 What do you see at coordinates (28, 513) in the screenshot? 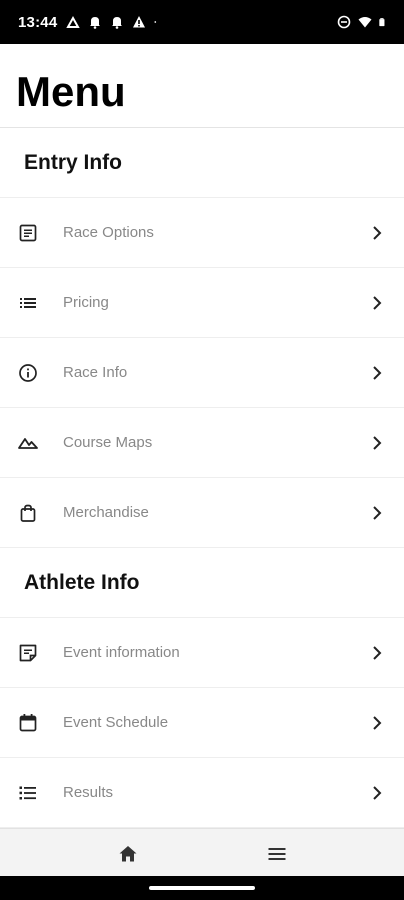
I see `shopping-bag-icon` at bounding box center [28, 513].